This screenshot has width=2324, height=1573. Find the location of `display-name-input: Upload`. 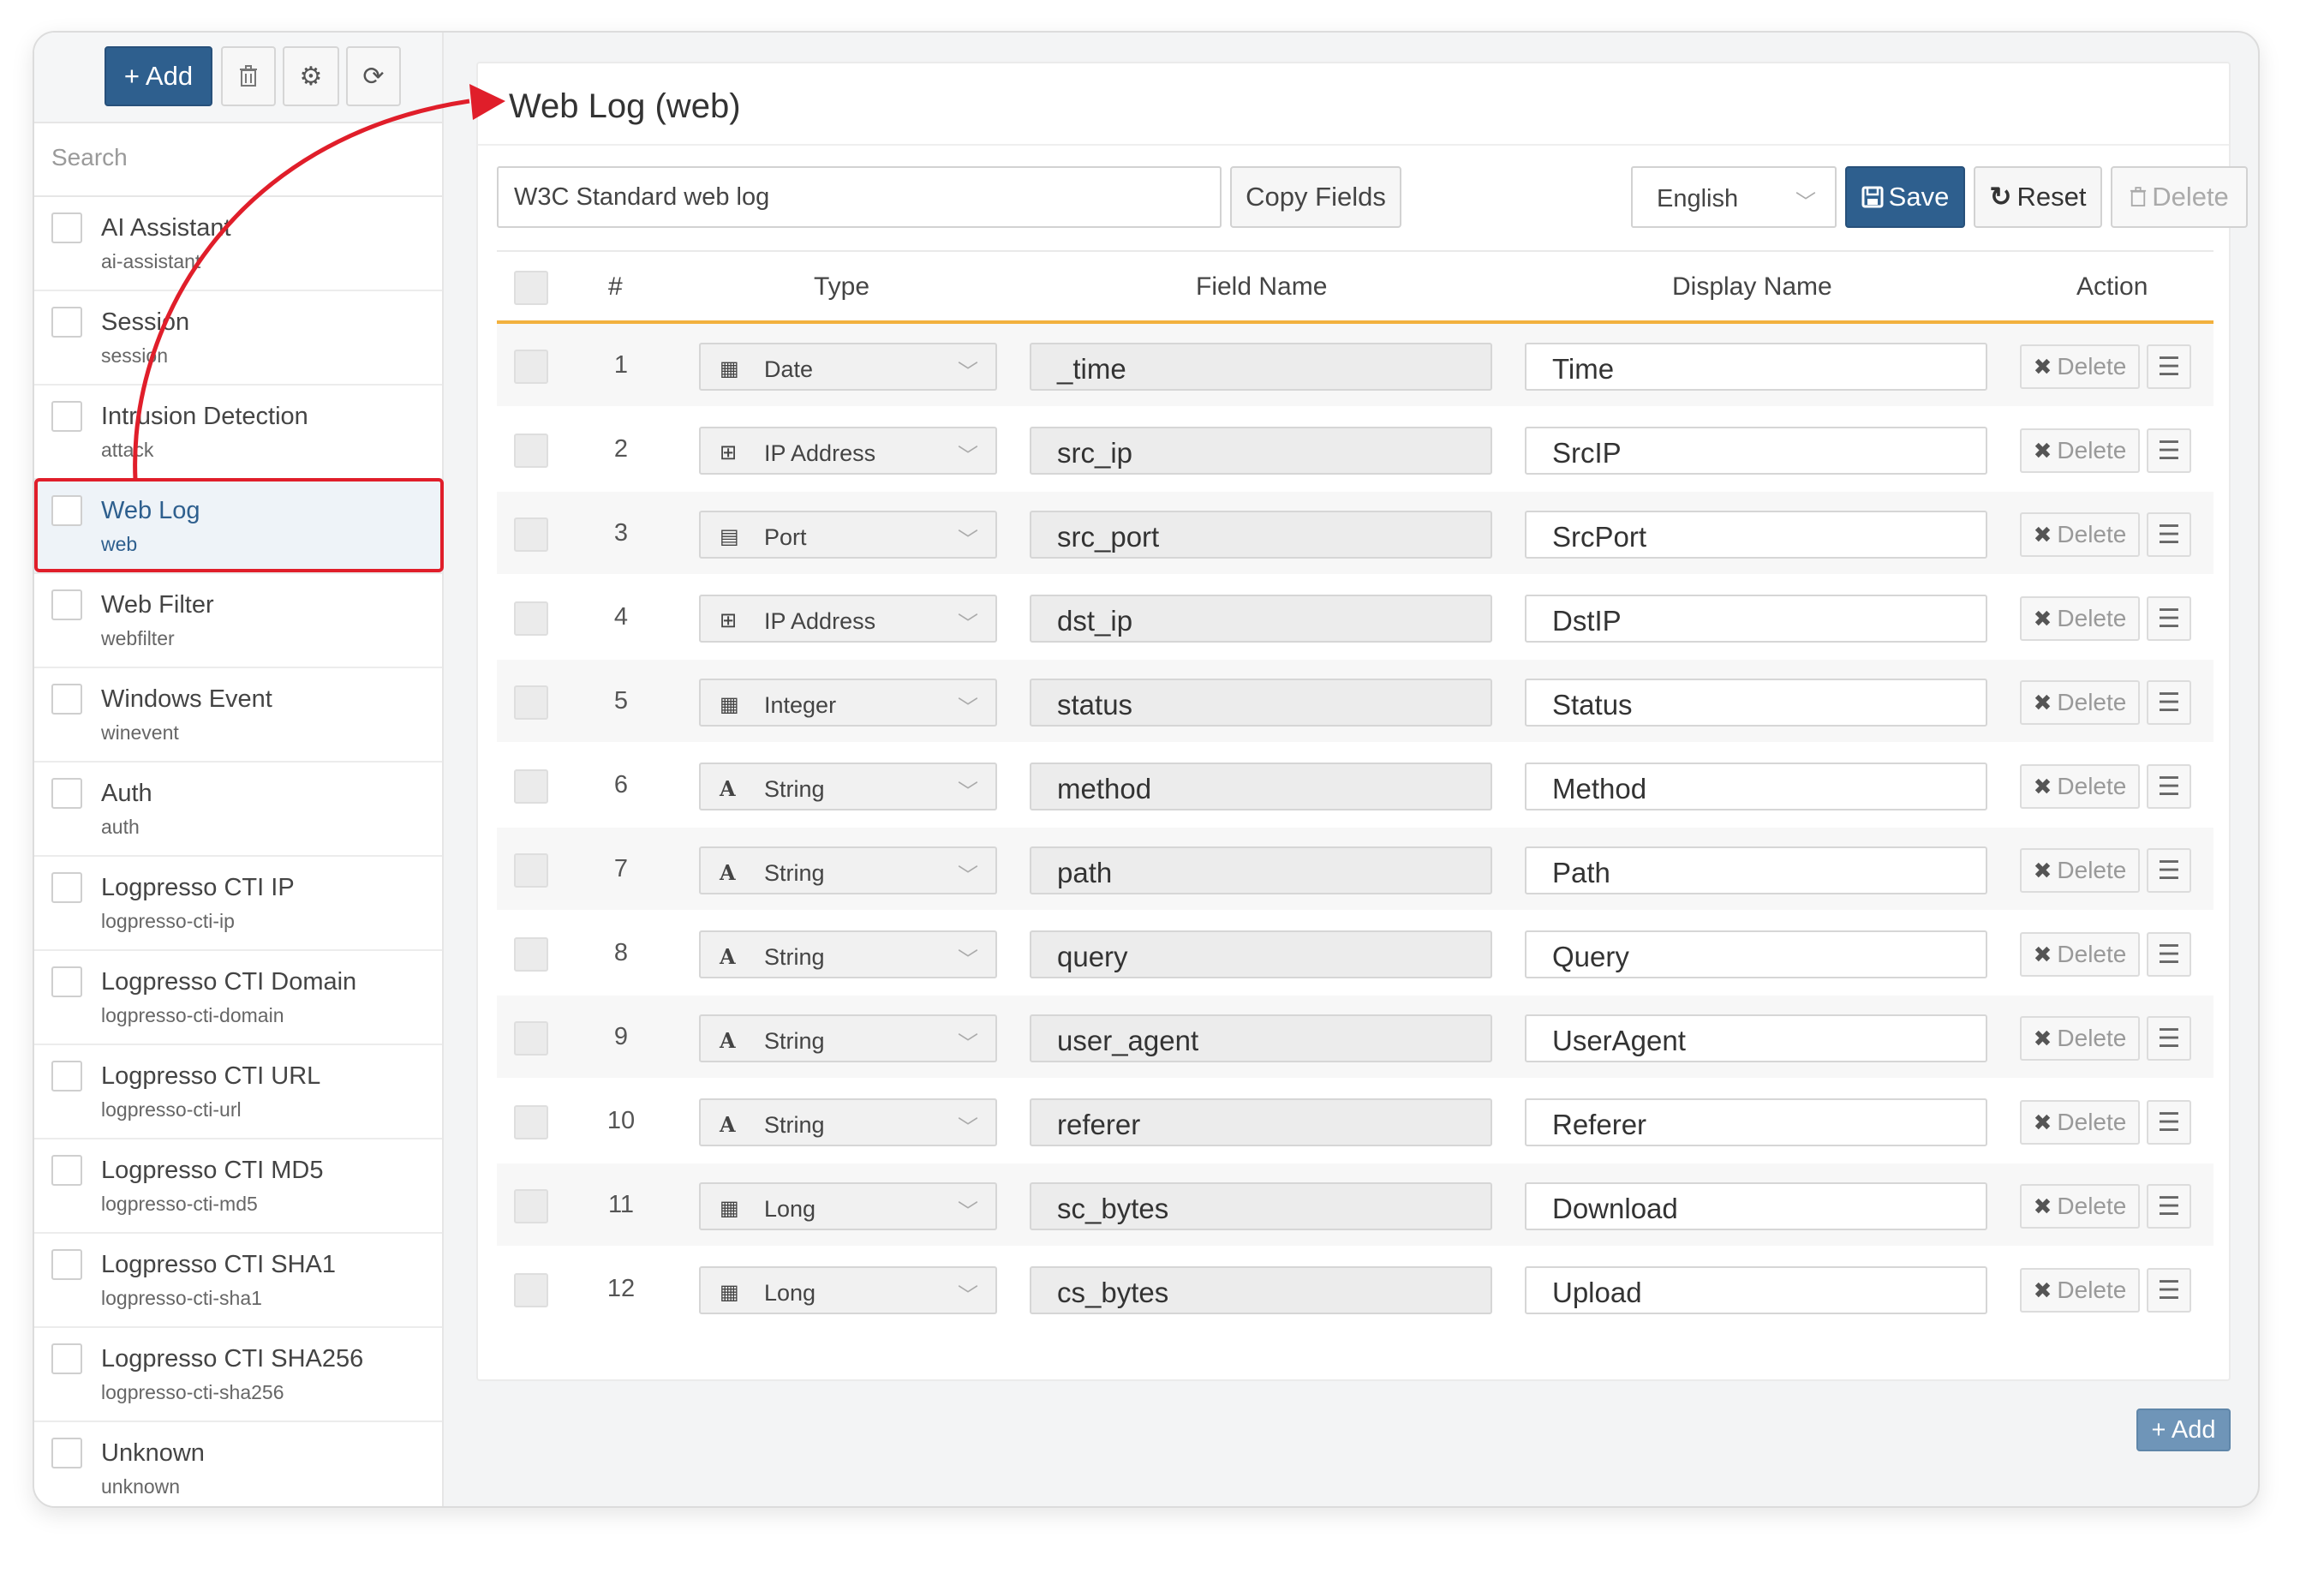

display-name-input: Upload is located at coordinates (1756, 1290).